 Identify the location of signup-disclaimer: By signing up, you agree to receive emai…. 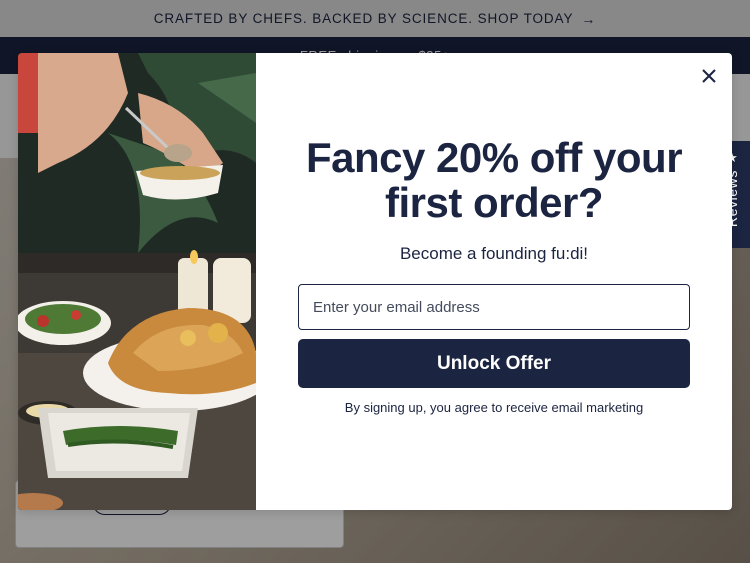
(494, 407).